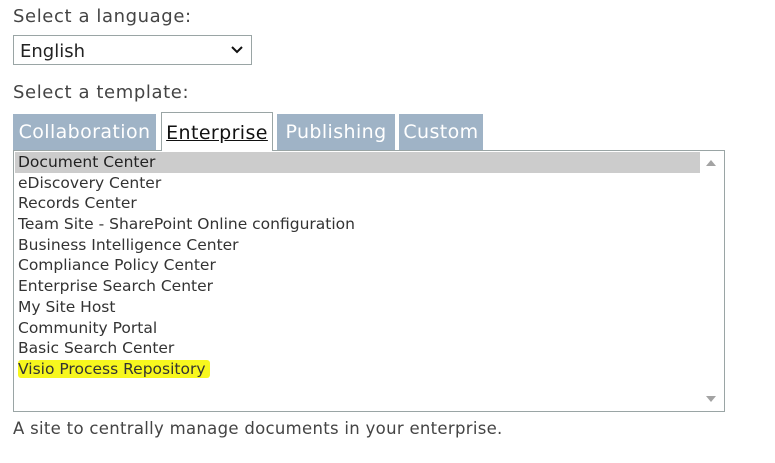 The height and width of the screenshot is (463, 775). I want to click on tab-publishing: Publishing, so click(336, 132).